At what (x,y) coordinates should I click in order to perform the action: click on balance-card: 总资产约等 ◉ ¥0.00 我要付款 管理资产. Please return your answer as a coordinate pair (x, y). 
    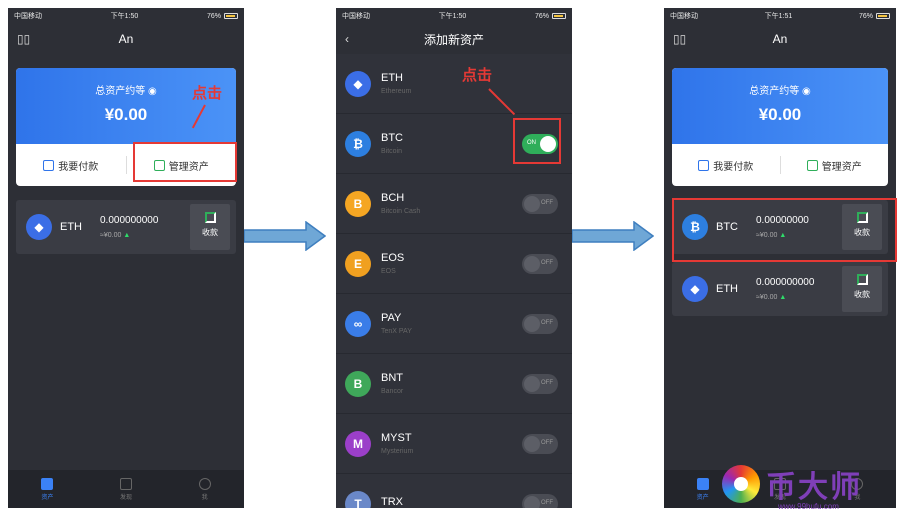
    Looking at the image, I should click on (780, 127).